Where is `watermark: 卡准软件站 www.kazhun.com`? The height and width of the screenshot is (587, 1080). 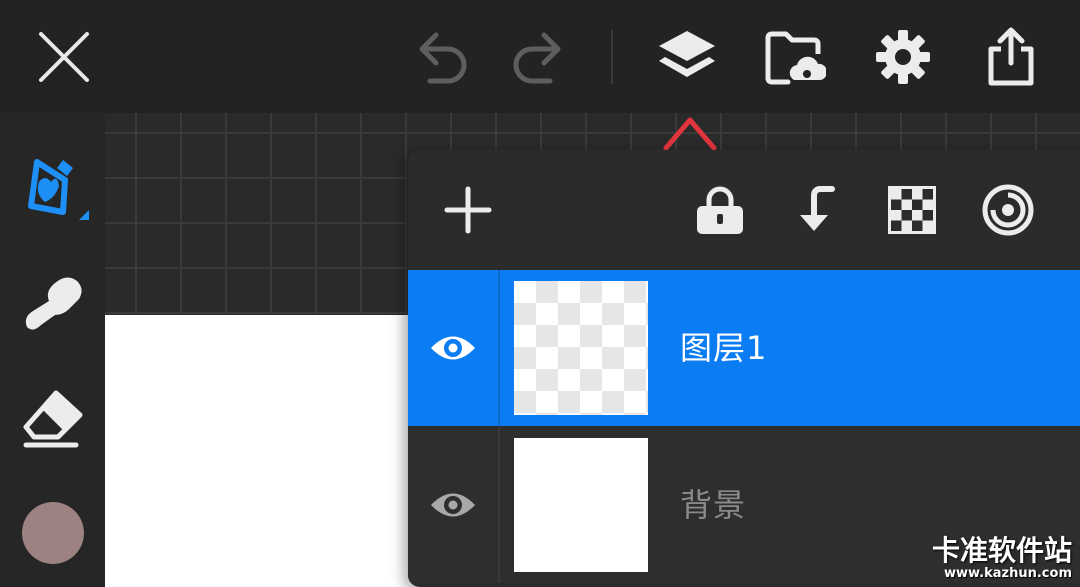 watermark: 卡准软件站 www.kazhun.com is located at coordinates (1002, 558).